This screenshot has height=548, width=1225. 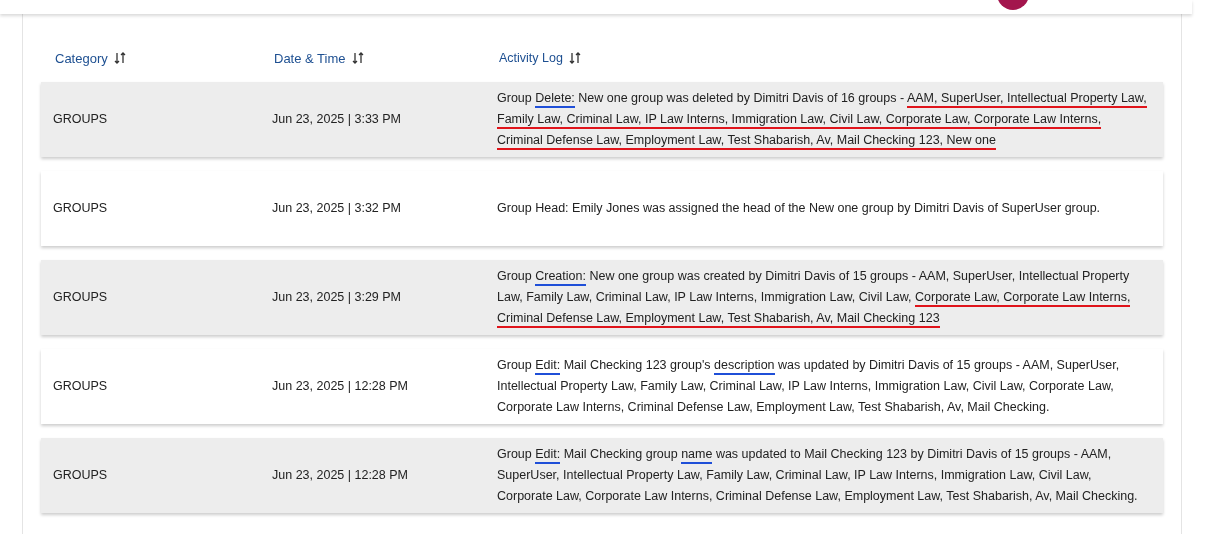 What do you see at coordinates (337, 297) in the screenshot?
I see `datetime-cell-text: Jun 23, 2025 | 3:29 PM` at bounding box center [337, 297].